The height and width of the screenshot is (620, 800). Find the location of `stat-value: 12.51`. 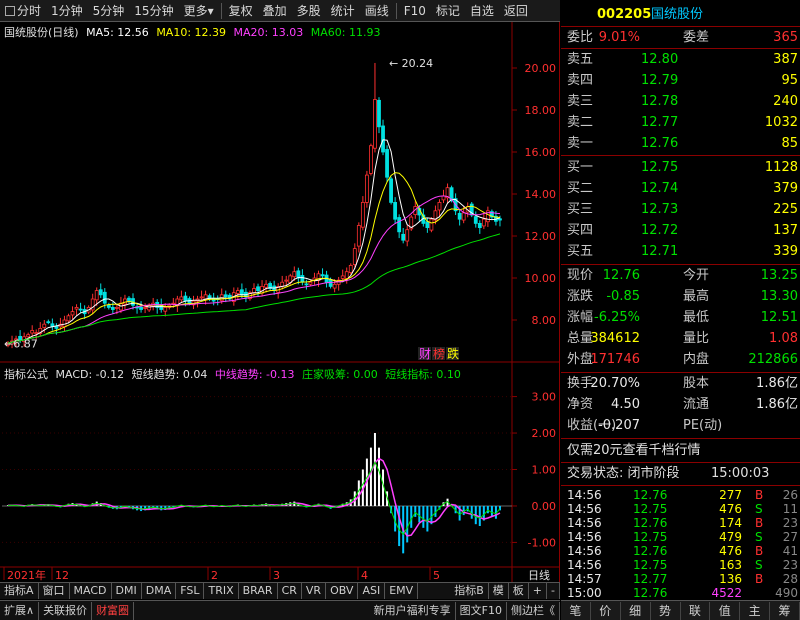

stat-value: 12.51 is located at coordinates (779, 317).